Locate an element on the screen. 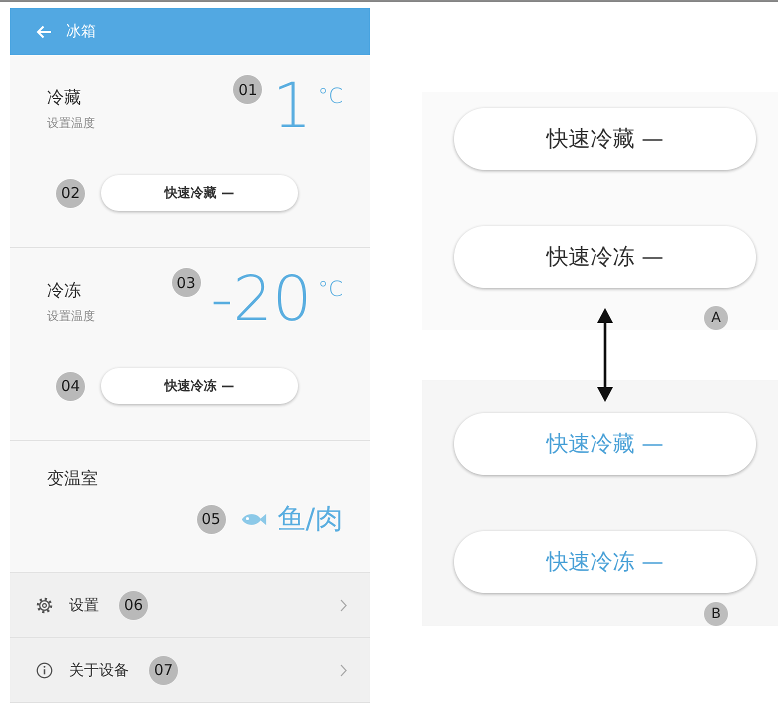 The width and height of the screenshot is (778, 706). callout-badge: A is located at coordinates (716, 318).